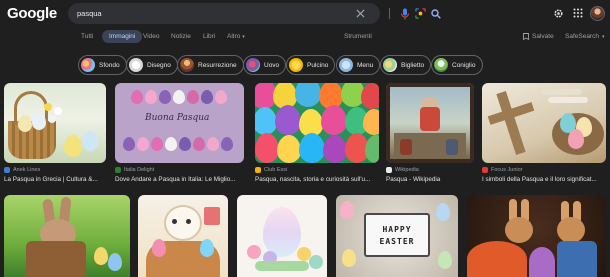  What do you see at coordinates (48, 107) in the screenshot?
I see `flower-shapes` at bounding box center [48, 107].